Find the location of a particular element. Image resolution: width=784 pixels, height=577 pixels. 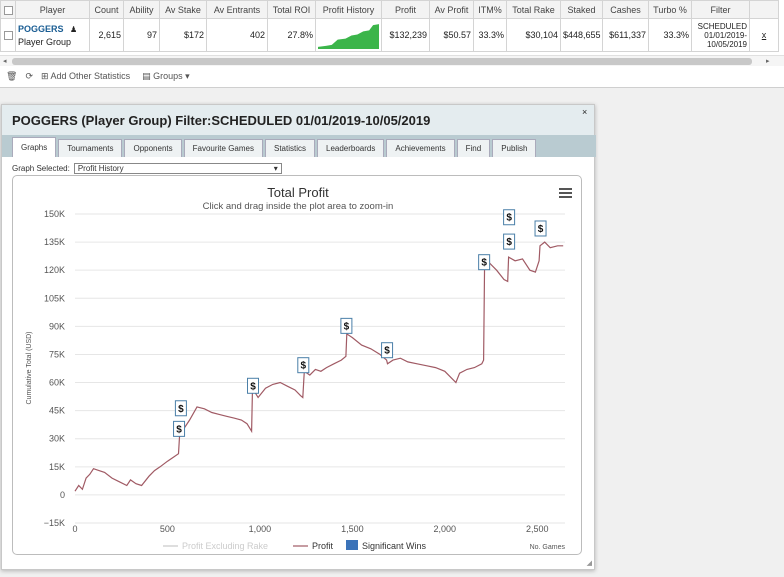

y-tick-label: 60K is located at coordinates (57, 383).